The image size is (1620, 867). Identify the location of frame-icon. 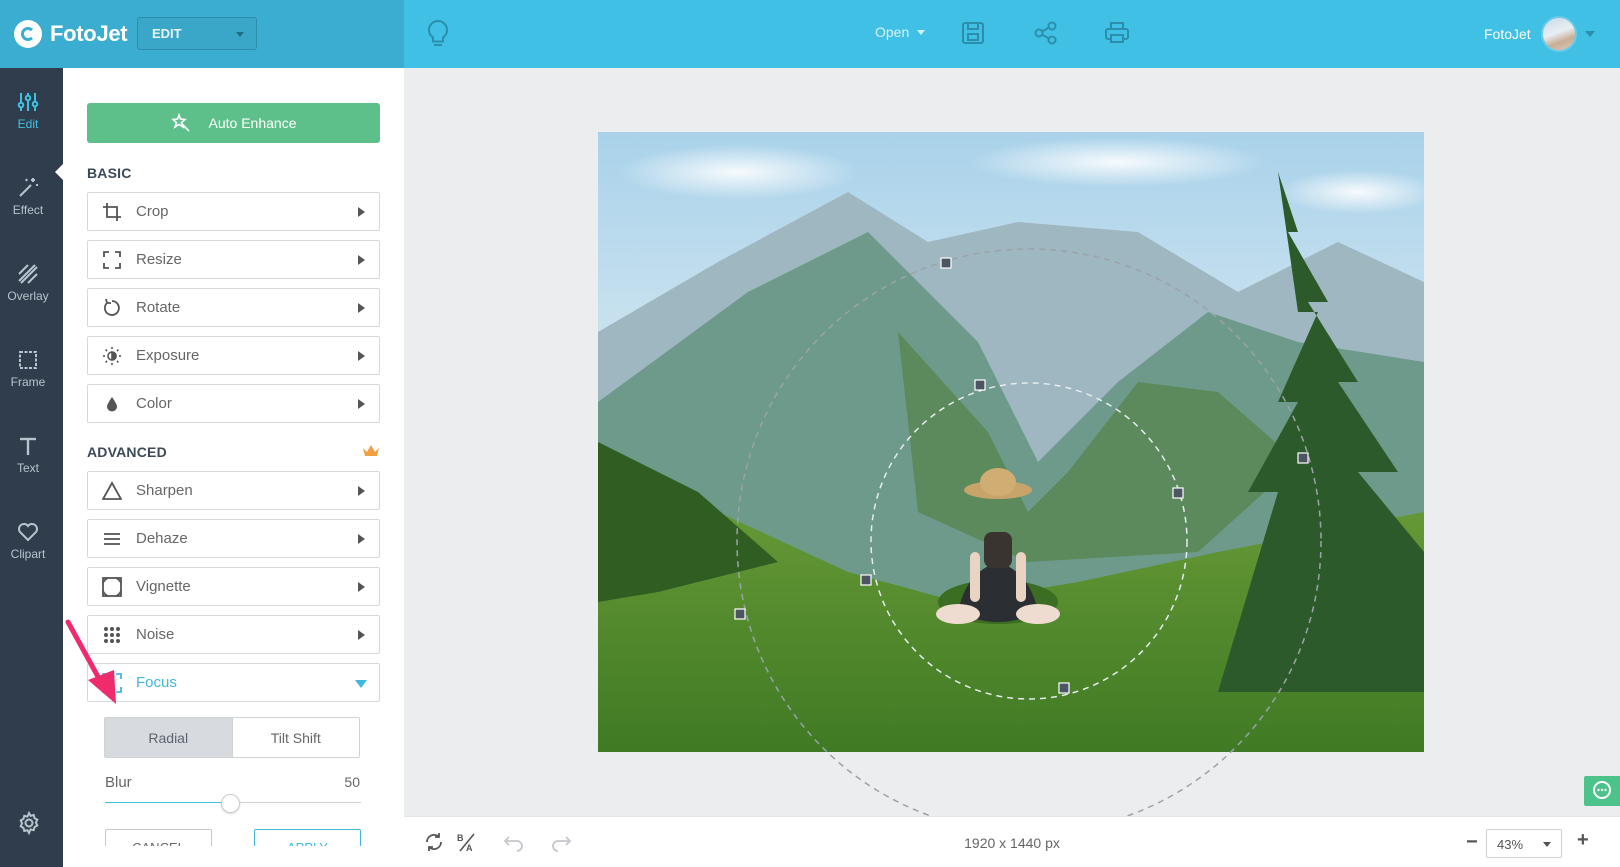
(28, 360).